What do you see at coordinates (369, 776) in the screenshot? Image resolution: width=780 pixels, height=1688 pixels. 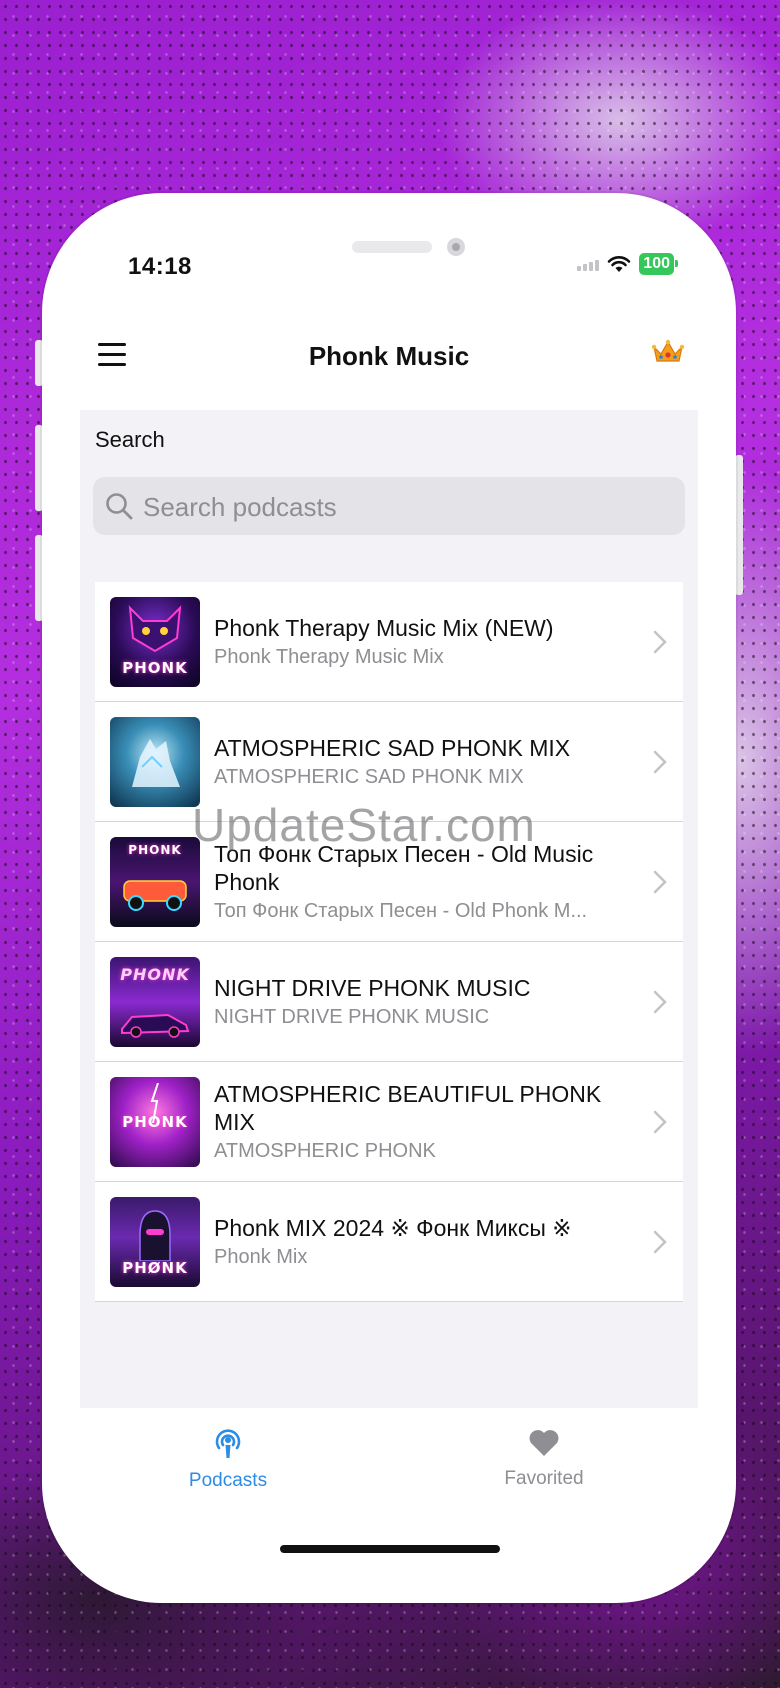 I see `podcast-subtitle: ATMOSPHERIC SAD PHONK MIX` at bounding box center [369, 776].